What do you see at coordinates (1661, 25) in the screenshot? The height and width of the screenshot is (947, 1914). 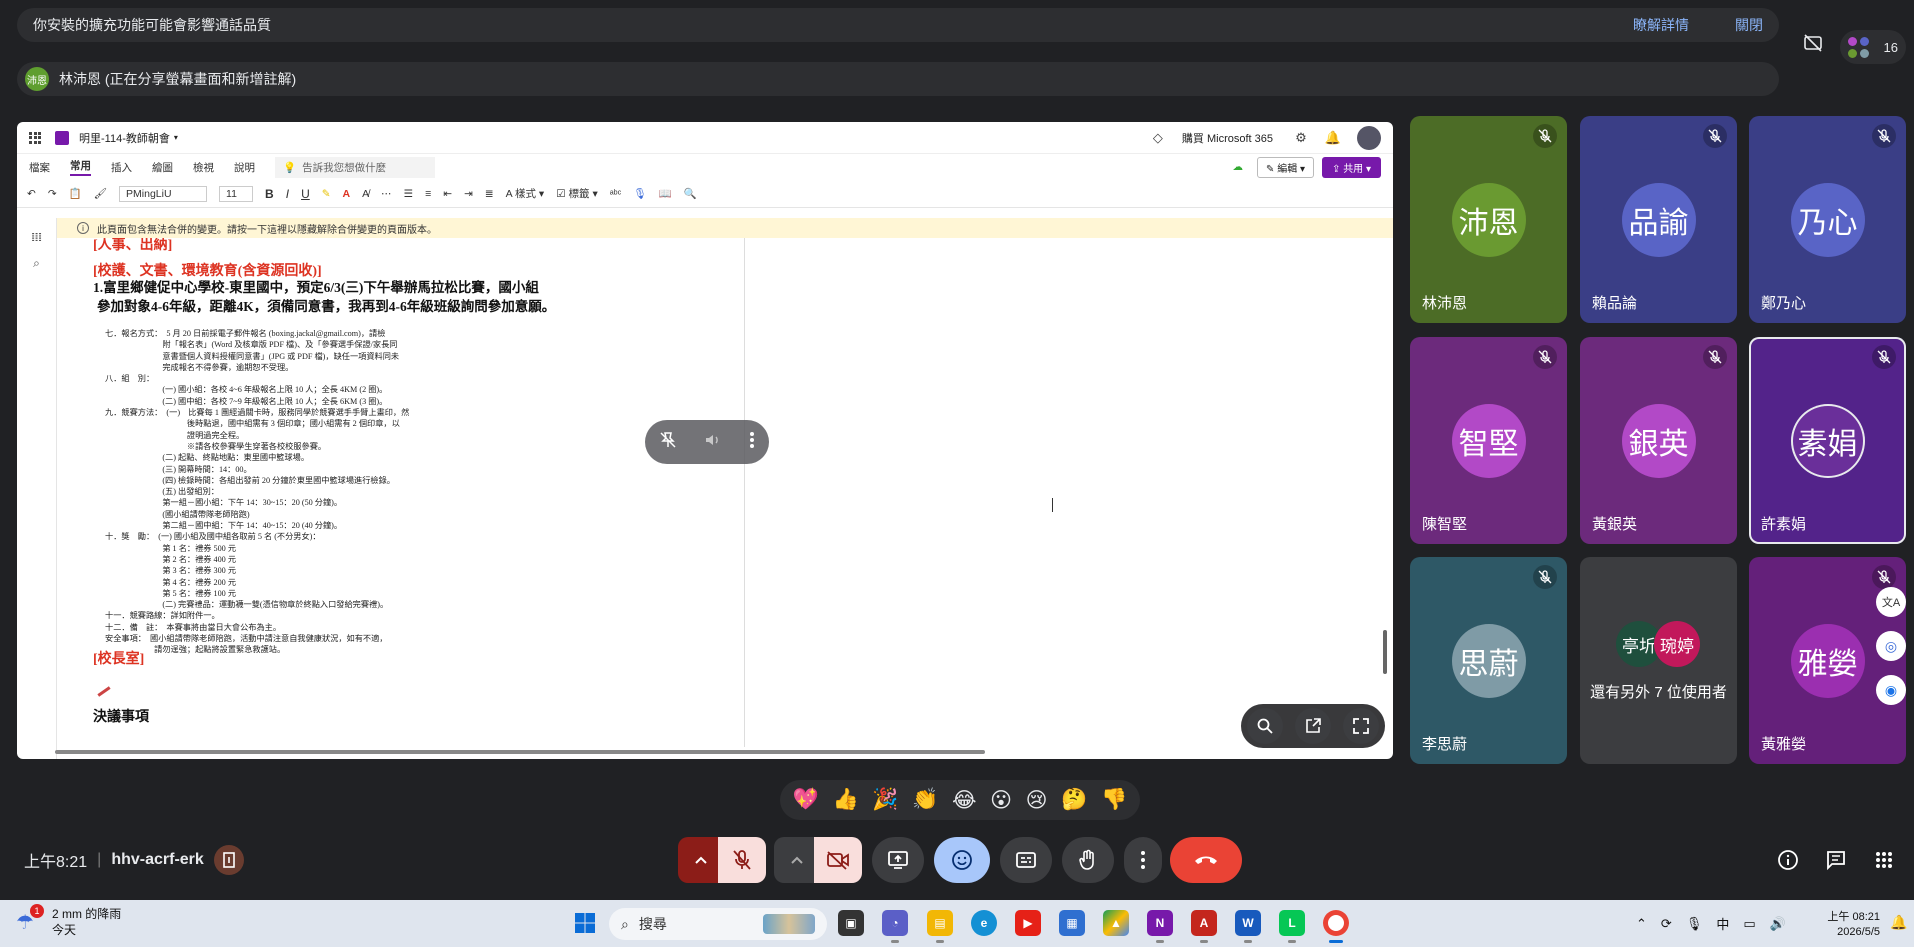 I see `learn-more-link: 瞭解詳情` at bounding box center [1661, 25].